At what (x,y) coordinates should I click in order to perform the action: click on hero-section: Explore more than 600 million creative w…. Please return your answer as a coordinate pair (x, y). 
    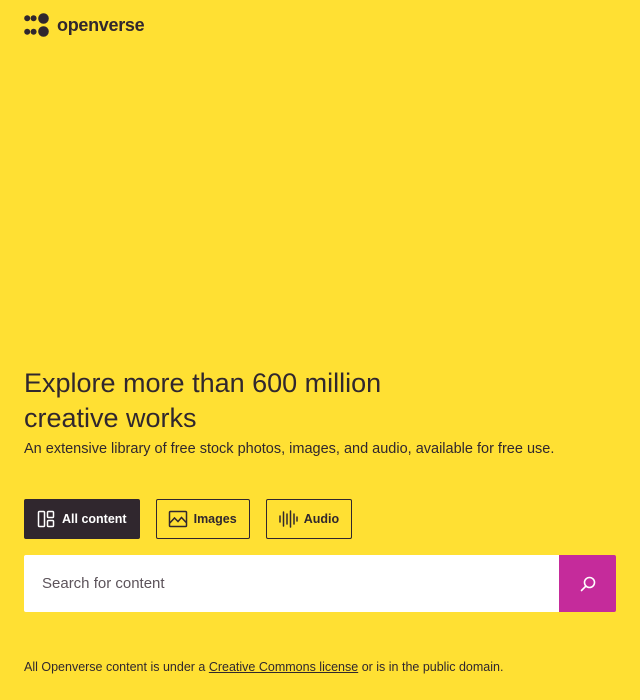
    Looking at the image, I should click on (320, 412).